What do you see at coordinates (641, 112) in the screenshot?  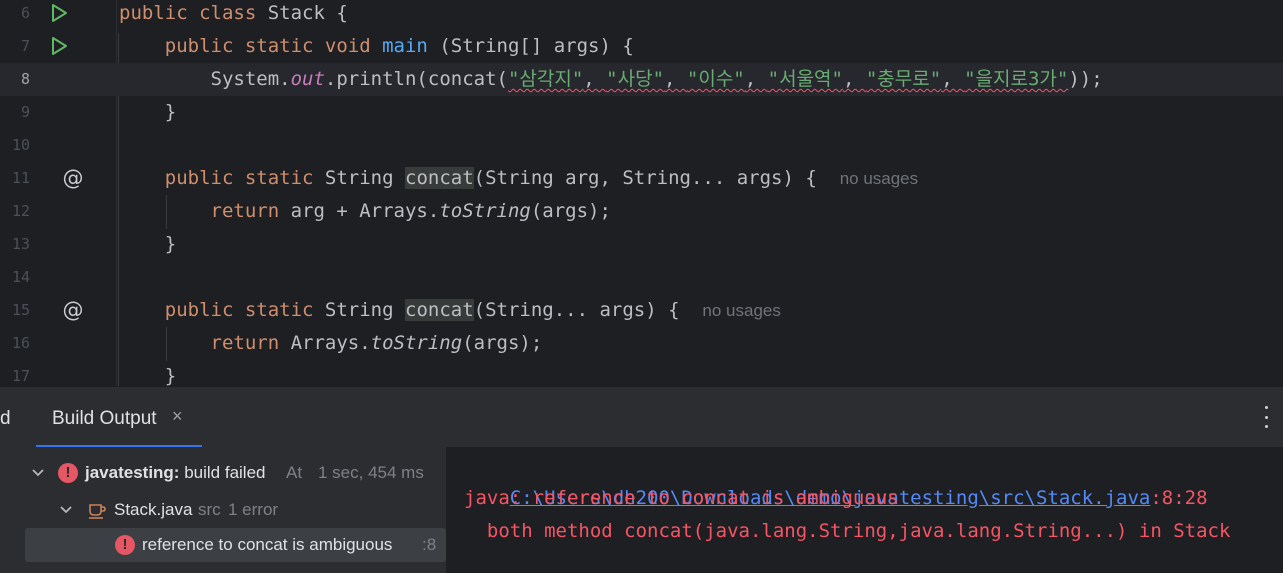 I see `code-line: 9 }` at bounding box center [641, 112].